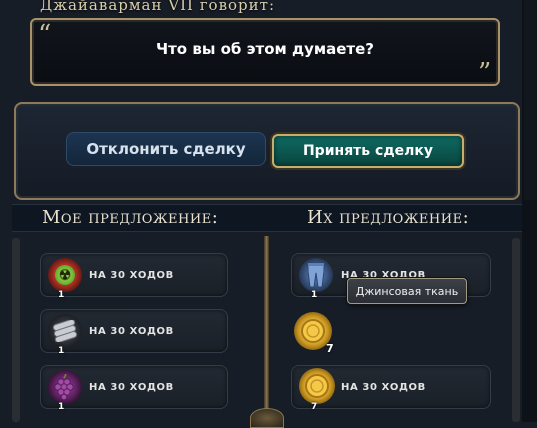  I want to click on accept-deal-button: Принять сделку, so click(368, 151).